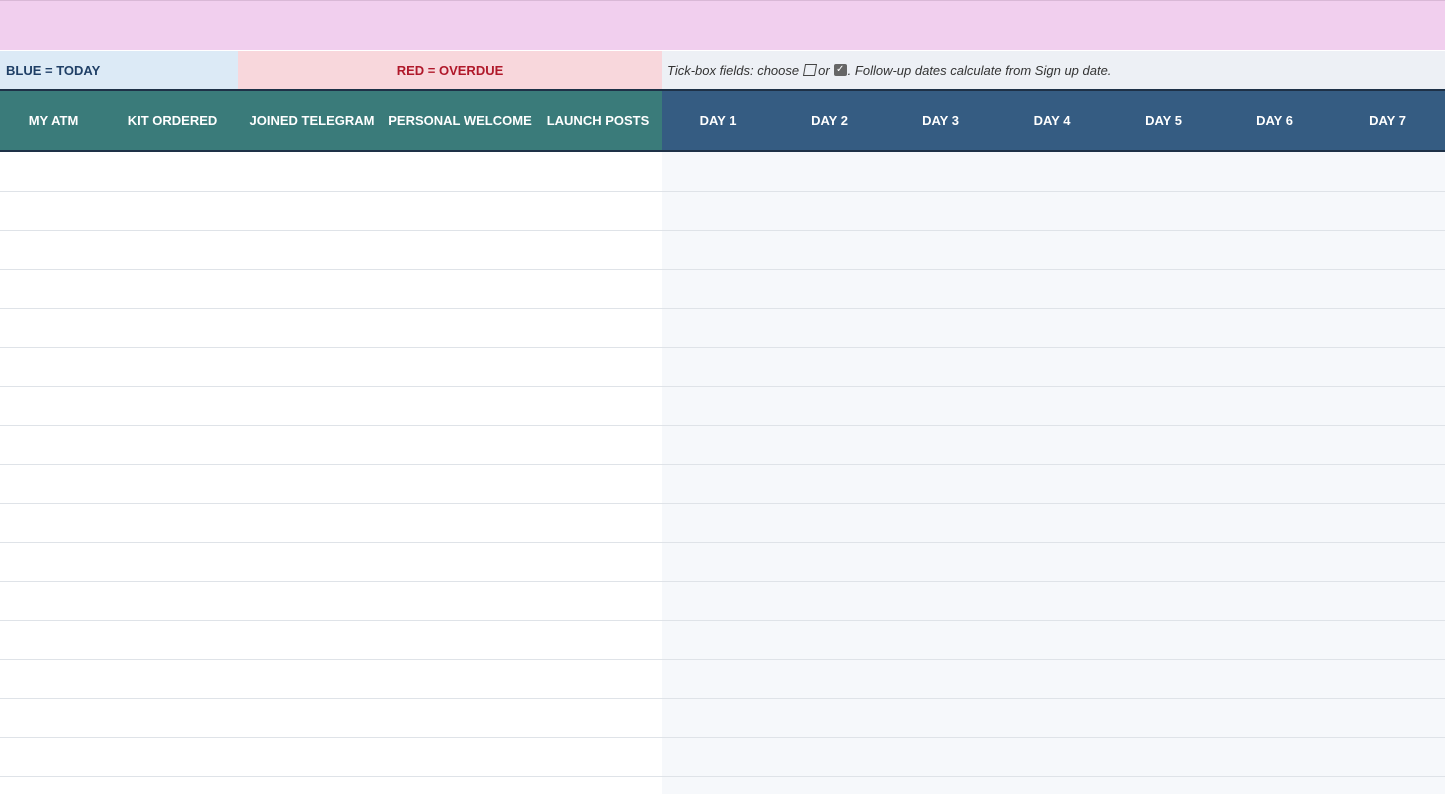 The width and height of the screenshot is (1445, 794). I want to click on header-day-3: DAY 3, so click(940, 120).